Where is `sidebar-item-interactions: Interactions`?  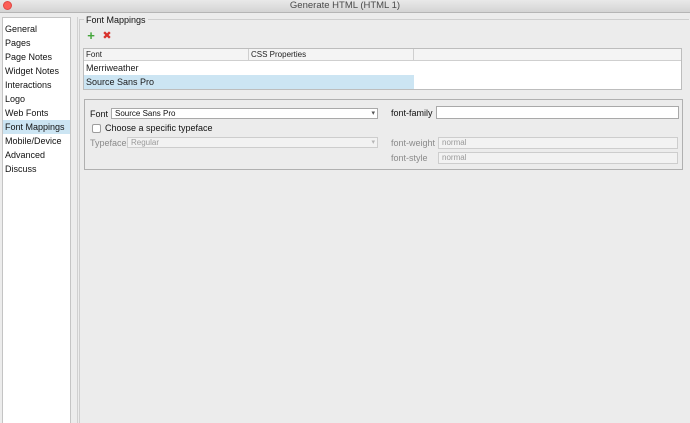
sidebar-item-interactions: Interactions is located at coordinates (36, 85).